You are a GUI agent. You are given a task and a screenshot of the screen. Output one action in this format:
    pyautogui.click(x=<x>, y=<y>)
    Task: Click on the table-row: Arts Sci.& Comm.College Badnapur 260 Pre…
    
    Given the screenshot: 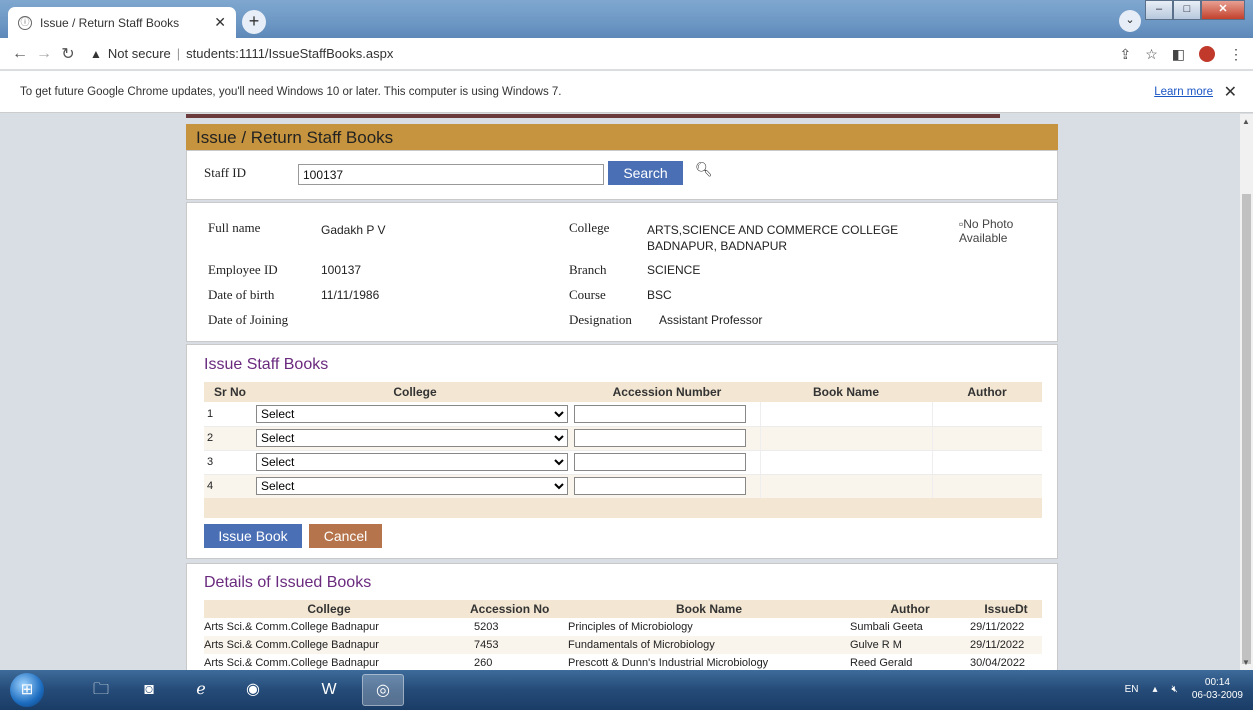 What is the action you would take?
    pyautogui.click(x=623, y=662)
    